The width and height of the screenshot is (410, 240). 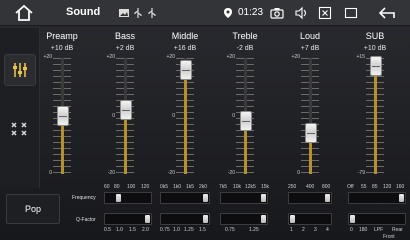 What do you see at coordinates (351, 230) in the screenshot?
I see `tick-label: 0` at bounding box center [351, 230].